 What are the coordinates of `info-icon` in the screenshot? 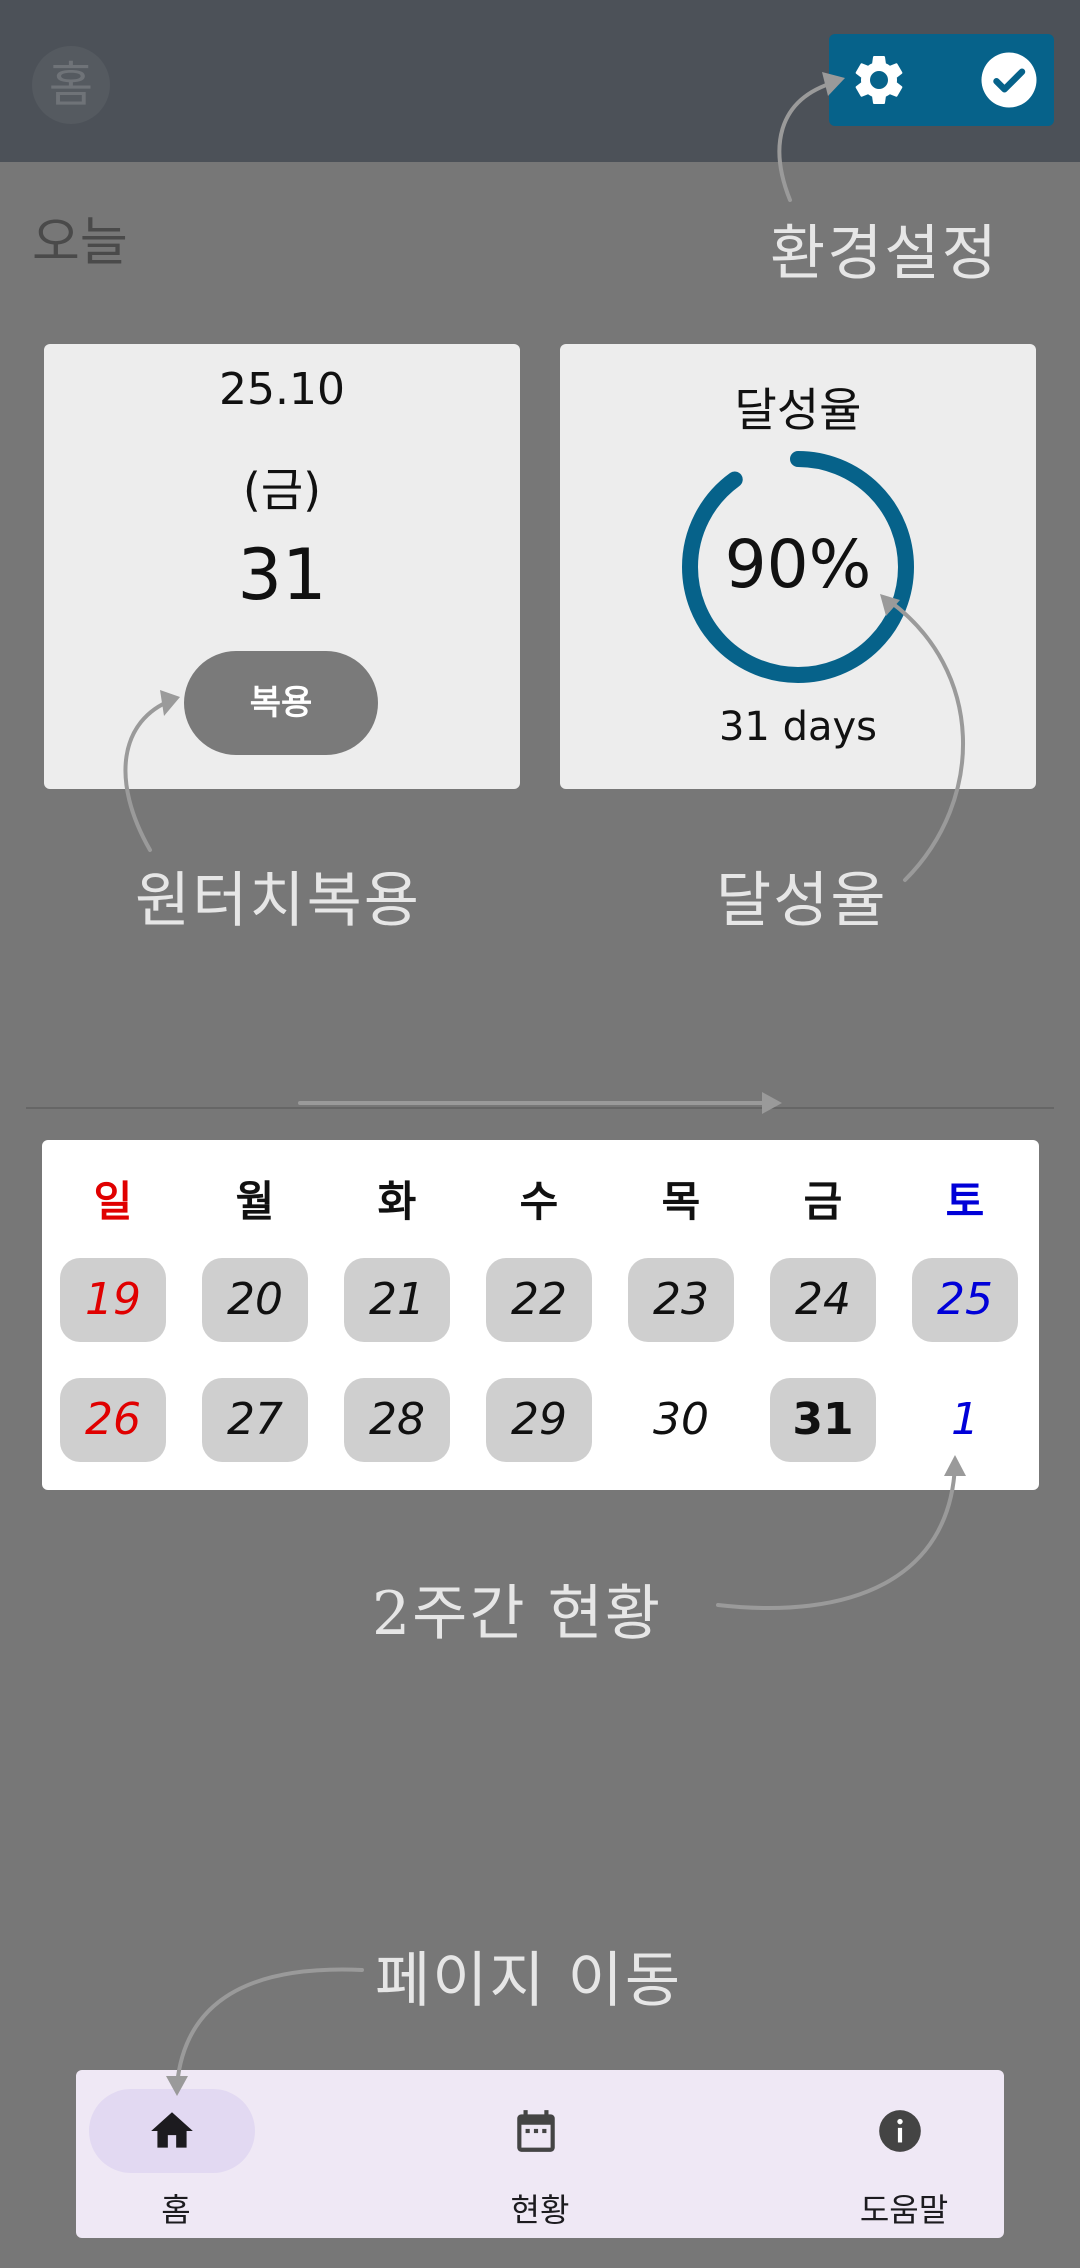 It's located at (900, 2131).